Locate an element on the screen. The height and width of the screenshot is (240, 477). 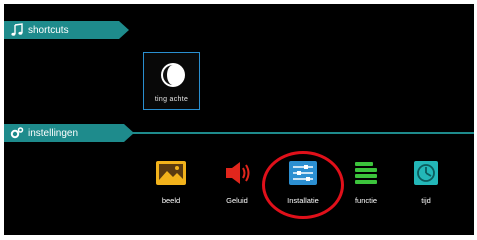
menu-label-functie: functie is located at coordinates (366, 200).